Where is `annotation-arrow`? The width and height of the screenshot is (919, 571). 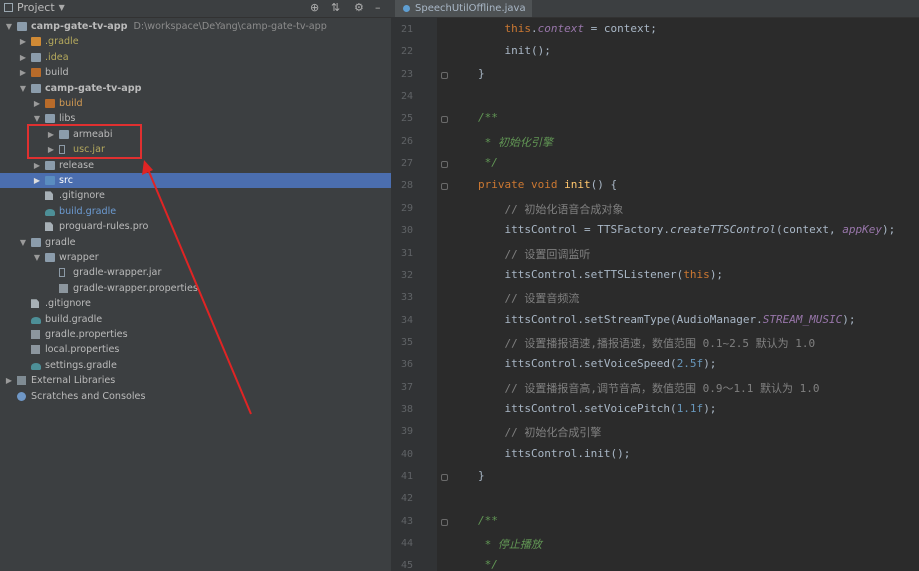 annotation-arrow is located at coordinates (197, 287).